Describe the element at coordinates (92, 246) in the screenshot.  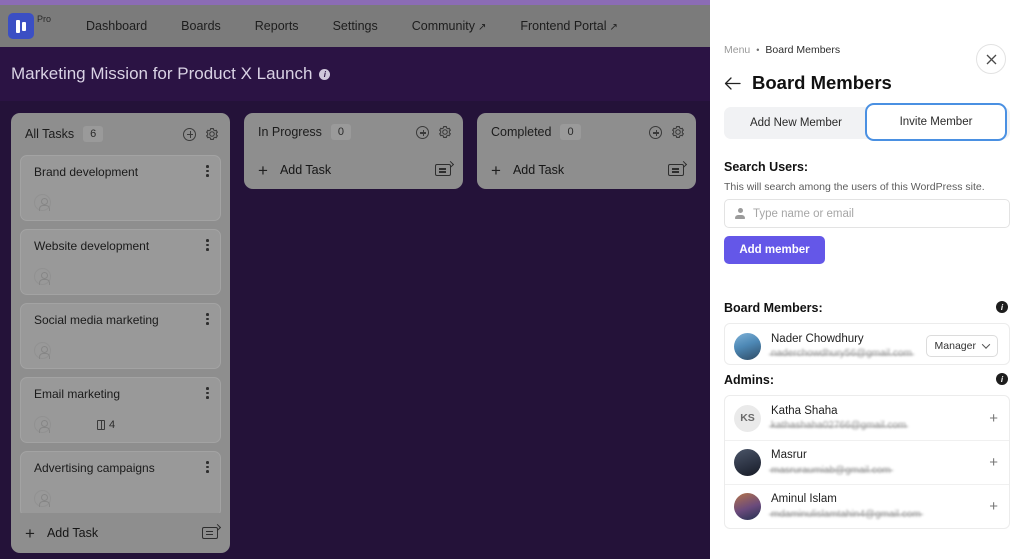
I see `task-title: Website development` at that location.